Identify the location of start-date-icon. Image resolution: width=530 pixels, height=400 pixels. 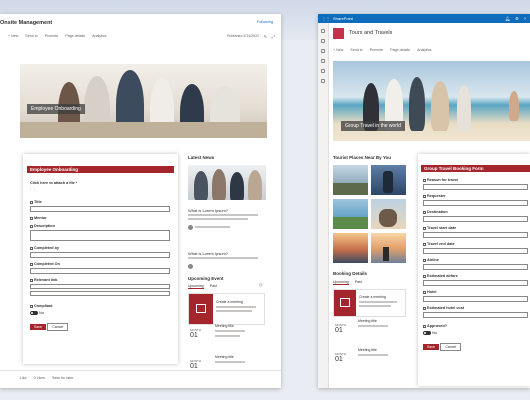
(424, 228).